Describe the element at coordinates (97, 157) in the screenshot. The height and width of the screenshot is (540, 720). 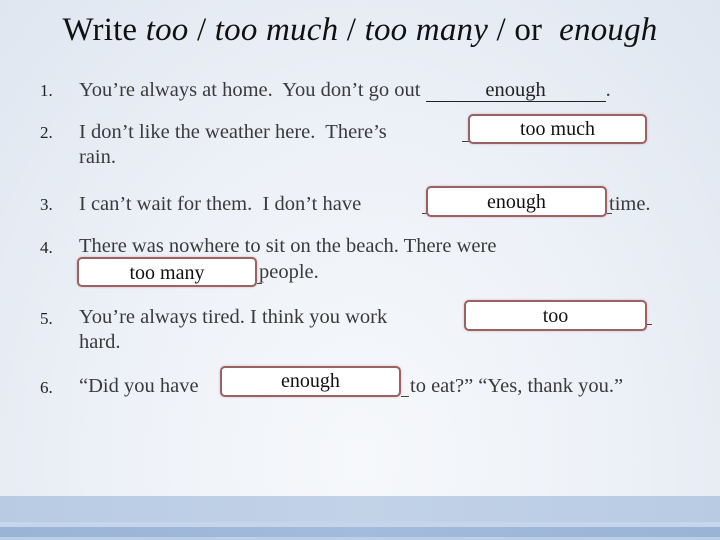
I see `sentence-continuation: rain.` at that location.